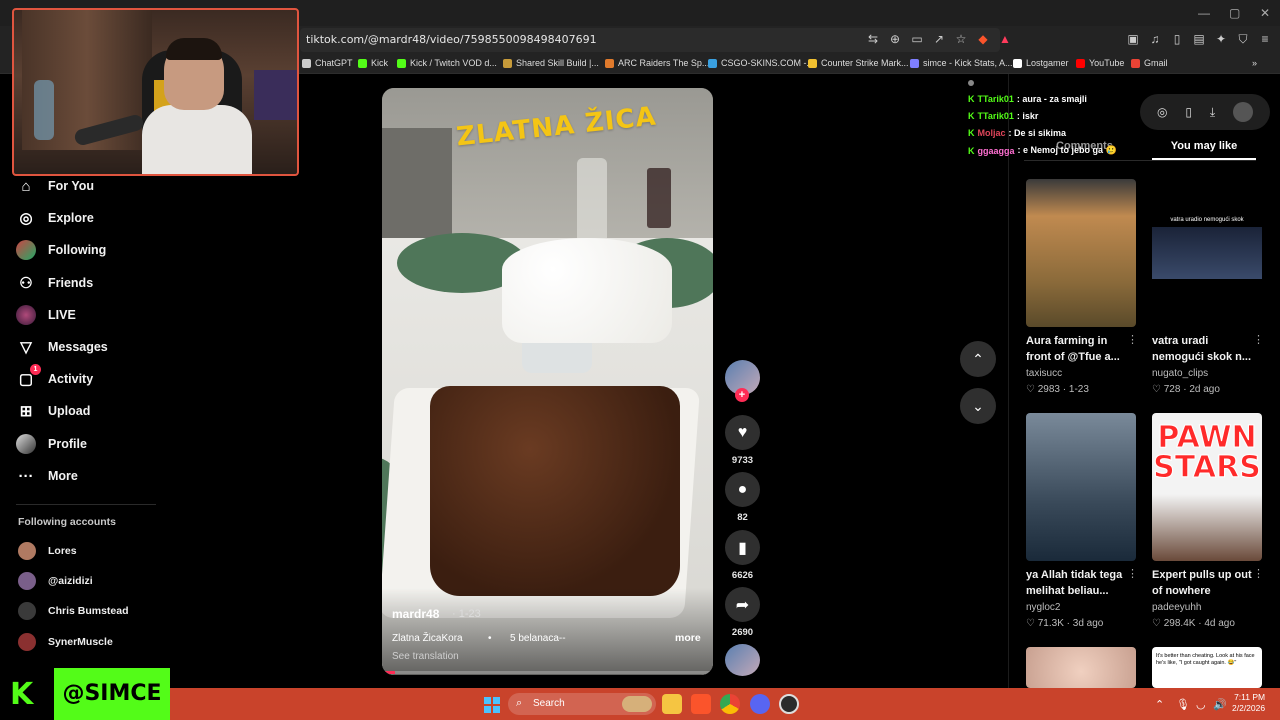 The height and width of the screenshot is (720, 1280). I want to click on file-explorer-icon, so click(672, 704).